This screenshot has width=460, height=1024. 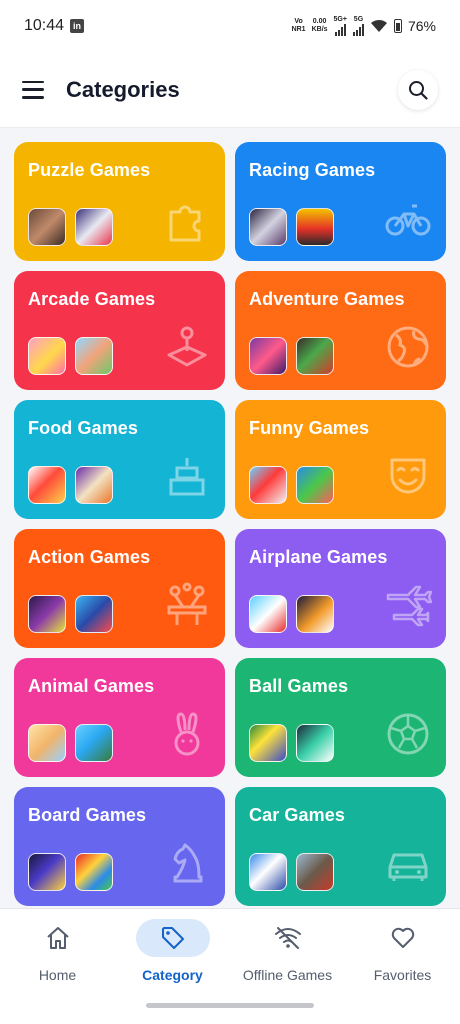 What do you see at coordinates (408, 218) in the screenshot?
I see `bicycle-icon` at bounding box center [408, 218].